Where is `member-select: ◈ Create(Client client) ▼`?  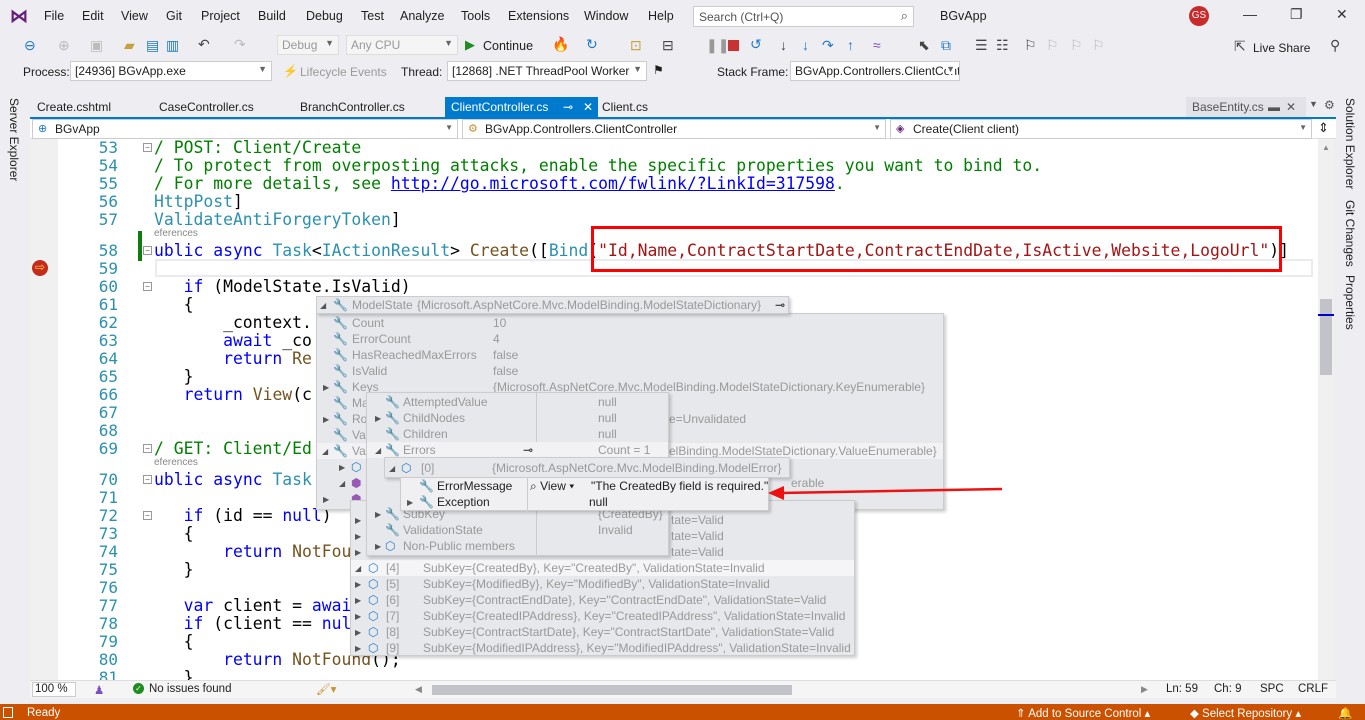 member-select: ◈ Create(Client client) ▼ is located at coordinates (1101, 129).